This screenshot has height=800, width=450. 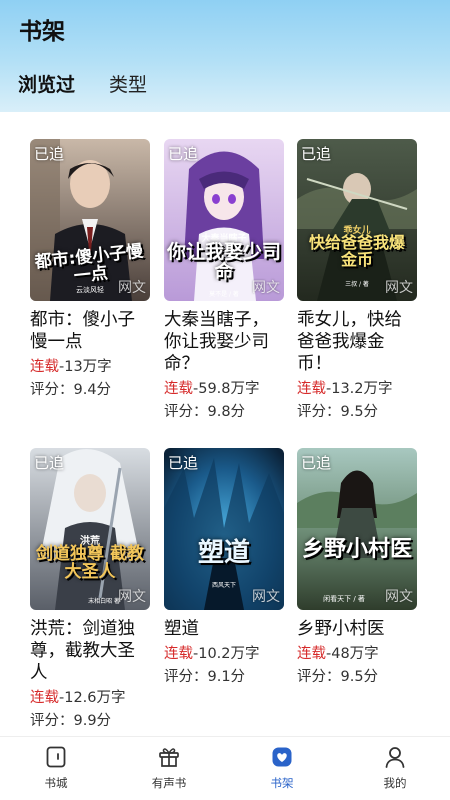 I want to click on nav-bookstore: 书城, so click(x=56, y=768).